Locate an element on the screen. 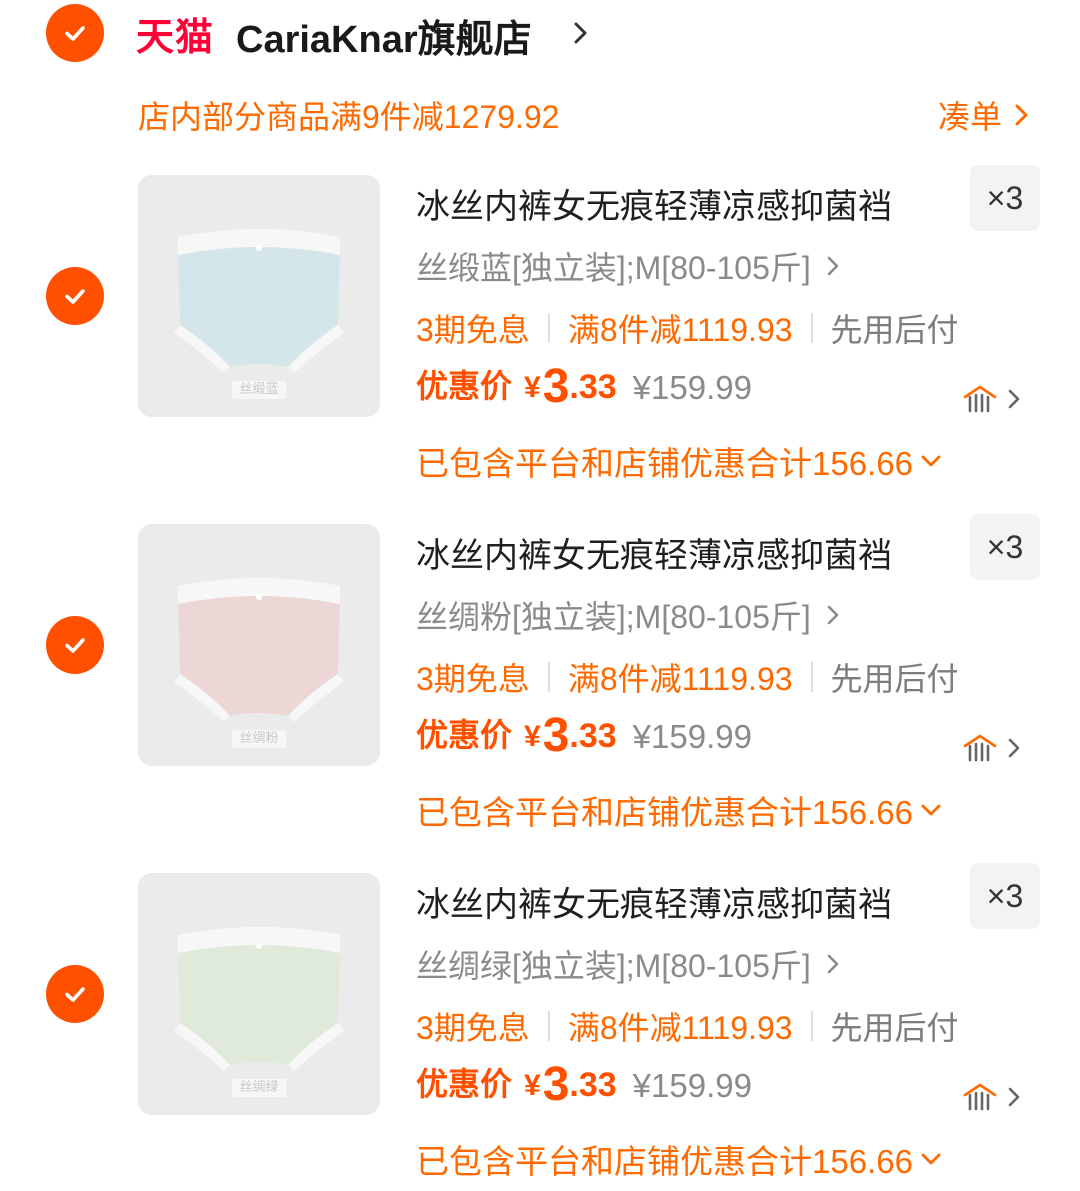 The height and width of the screenshot is (1191, 1080). product-image: 丝绸绿 is located at coordinates (259, 994).